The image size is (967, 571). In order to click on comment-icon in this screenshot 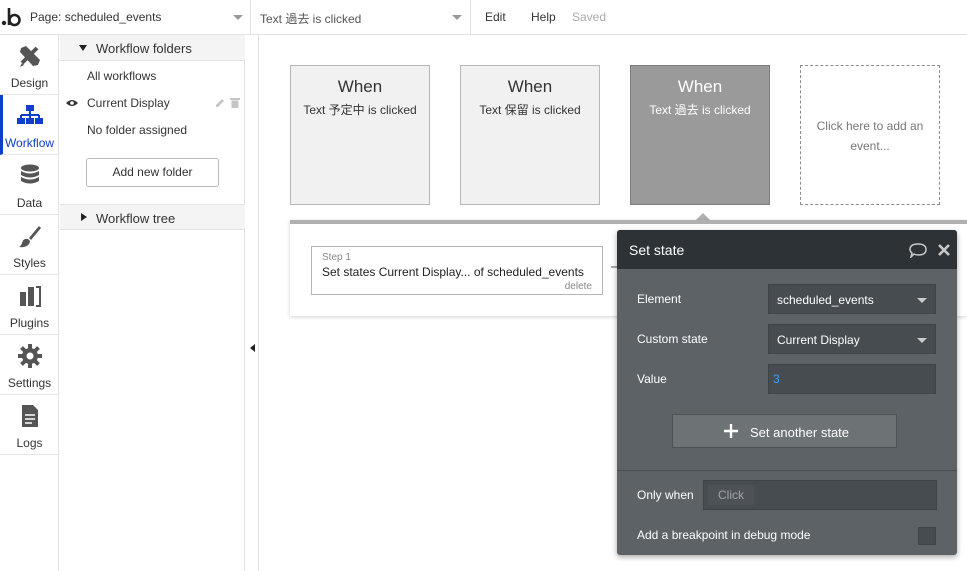, I will do `click(918, 250)`.